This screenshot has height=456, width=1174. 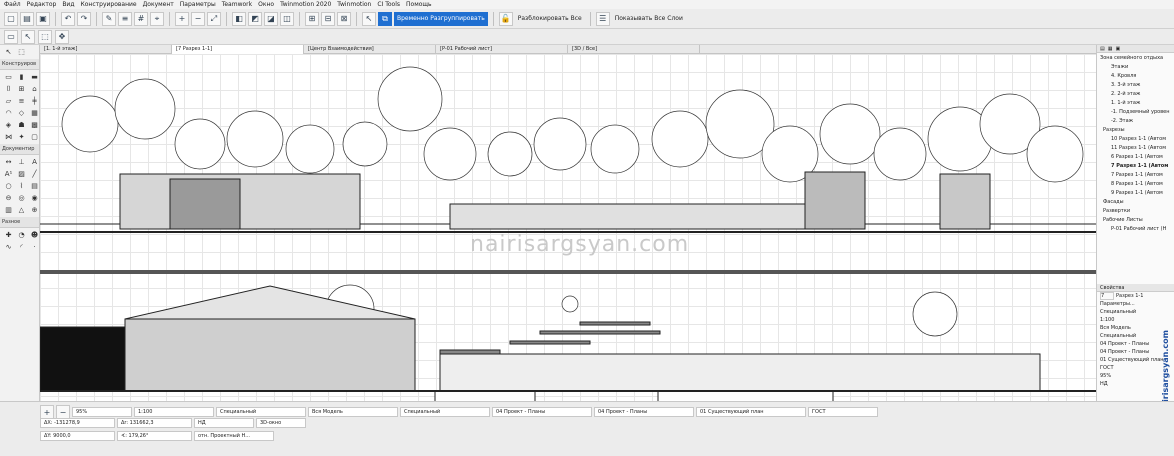 I want to click on layout-icon: ▭, so click(x=11, y=36).